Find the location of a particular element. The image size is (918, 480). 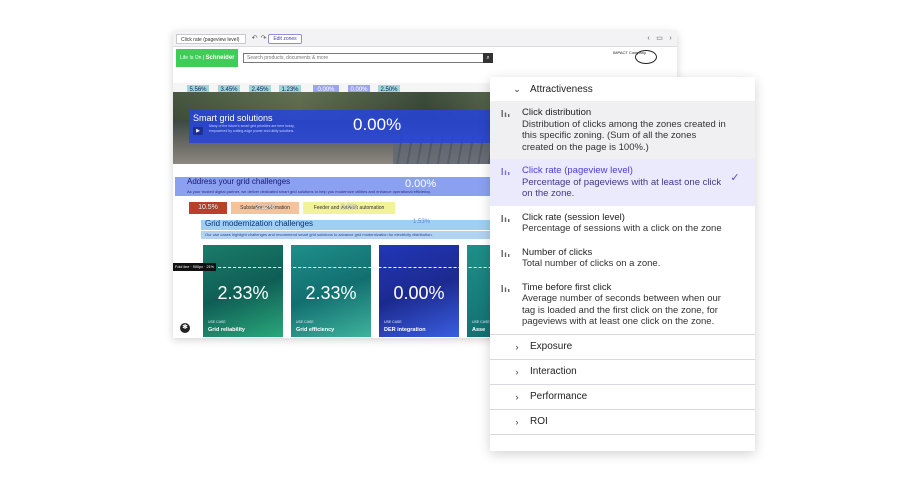

card-name: DER integration is located at coordinates (405, 330).